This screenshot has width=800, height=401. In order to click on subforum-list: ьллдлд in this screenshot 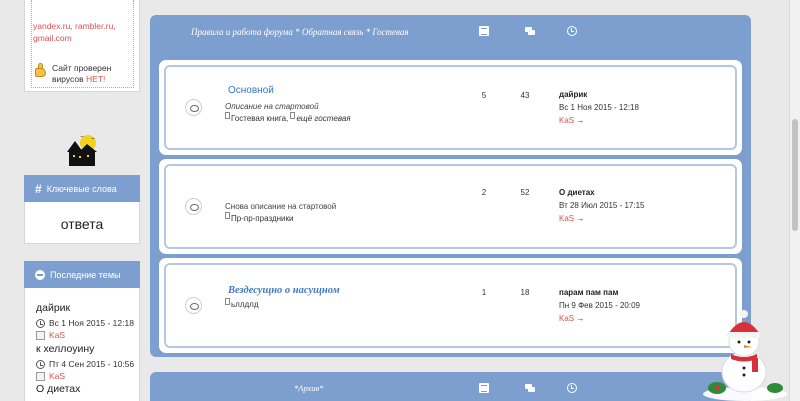, I will do `click(242, 303)`.